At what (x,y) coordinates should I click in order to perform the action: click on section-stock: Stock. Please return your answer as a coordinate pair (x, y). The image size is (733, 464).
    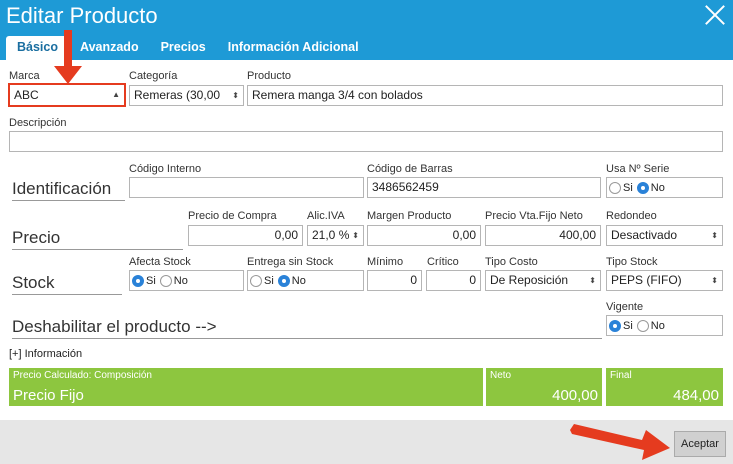
    Looking at the image, I should click on (67, 283).